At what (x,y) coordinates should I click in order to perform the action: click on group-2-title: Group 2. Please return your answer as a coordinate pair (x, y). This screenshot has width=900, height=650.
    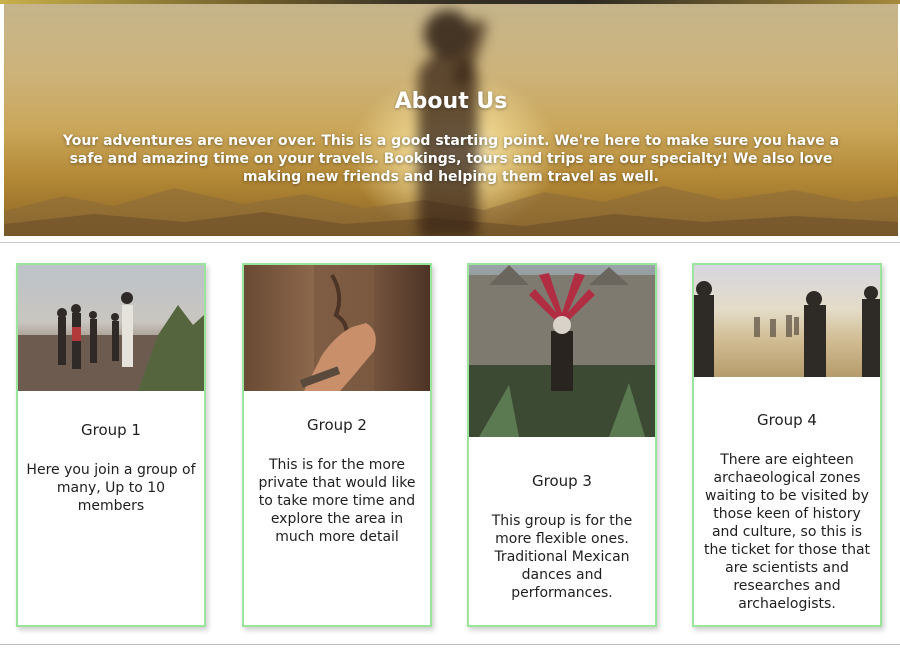
    Looking at the image, I should click on (337, 425).